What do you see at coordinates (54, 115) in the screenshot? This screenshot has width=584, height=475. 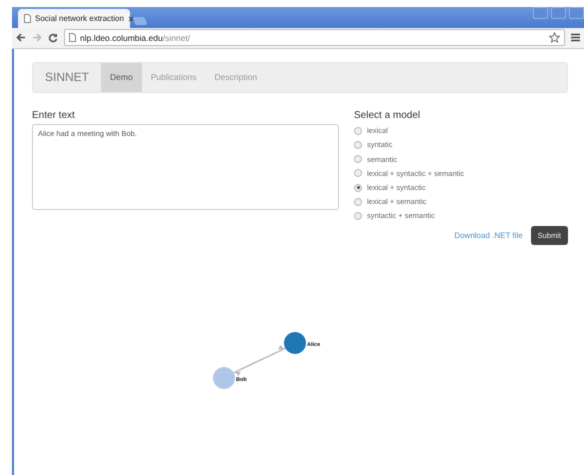 I see `section-heading: Enter text` at bounding box center [54, 115].